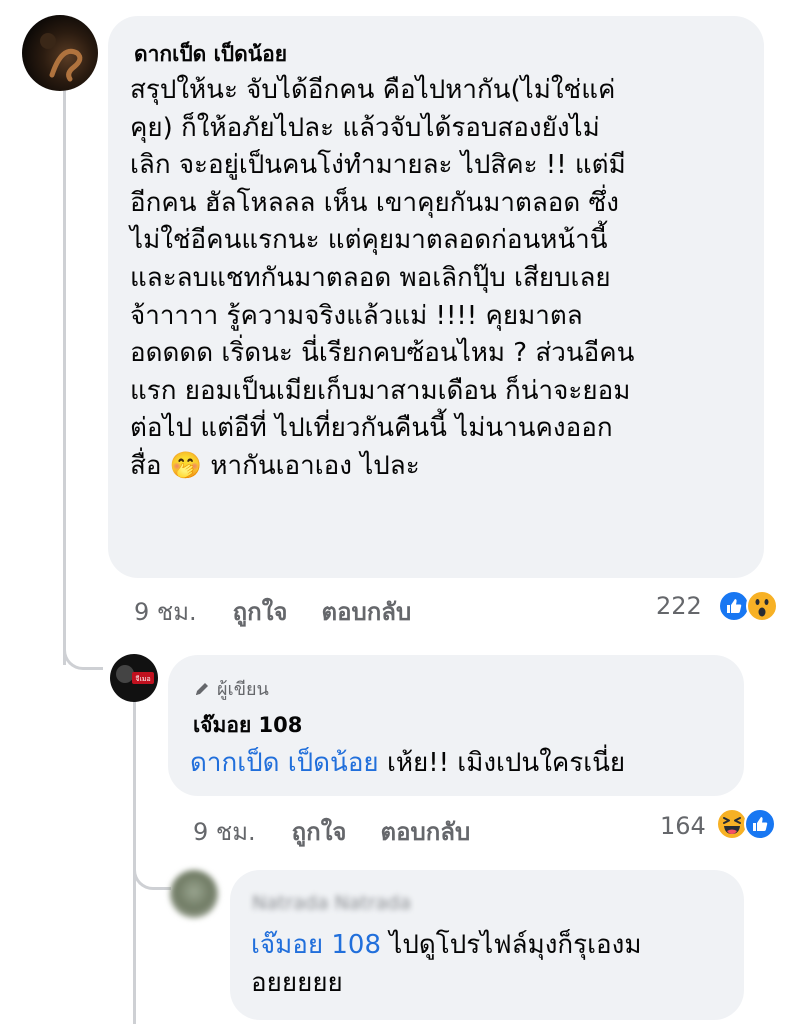 The height and width of the screenshot is (1024, 800). I want to click on comment1-line: อีกคน ฮัลโหลลล เห็น เขาคุยกันมาตลอด ซึ่ง, so click(374, 202).